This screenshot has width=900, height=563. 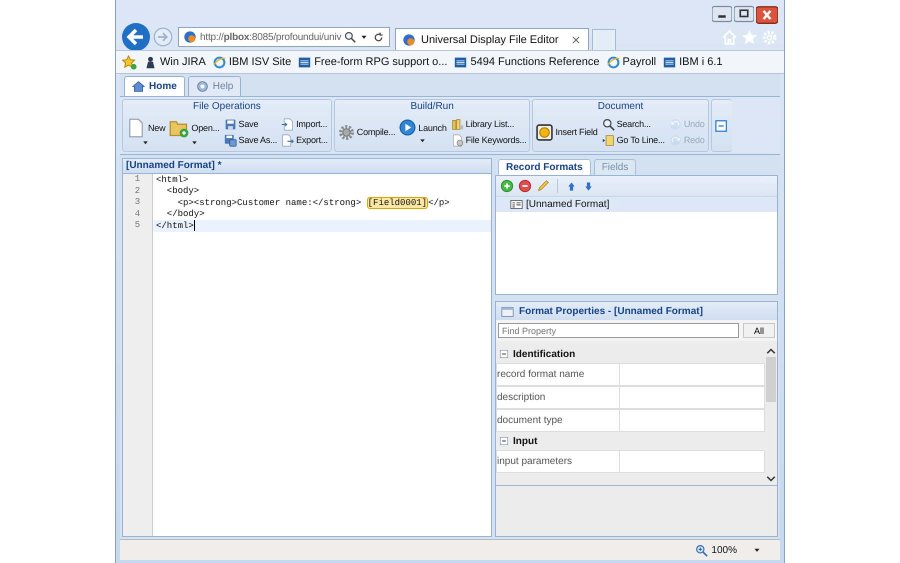 I want to click on add-icon, so click(x=507, y=186).